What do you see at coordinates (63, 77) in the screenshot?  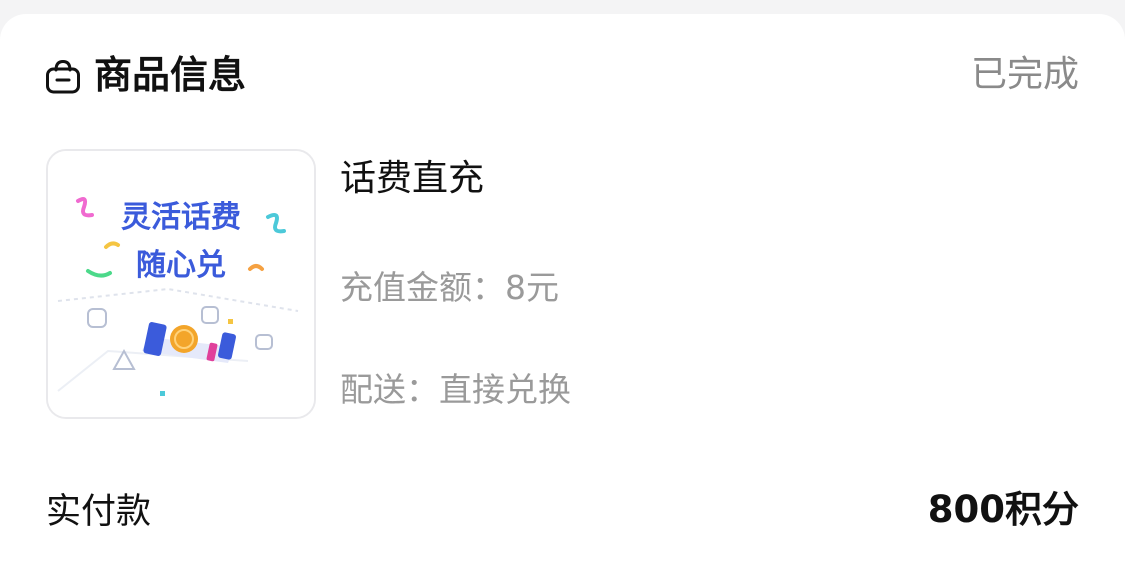 I see `shopping-bag-icon` at bounding box center [63, 77].